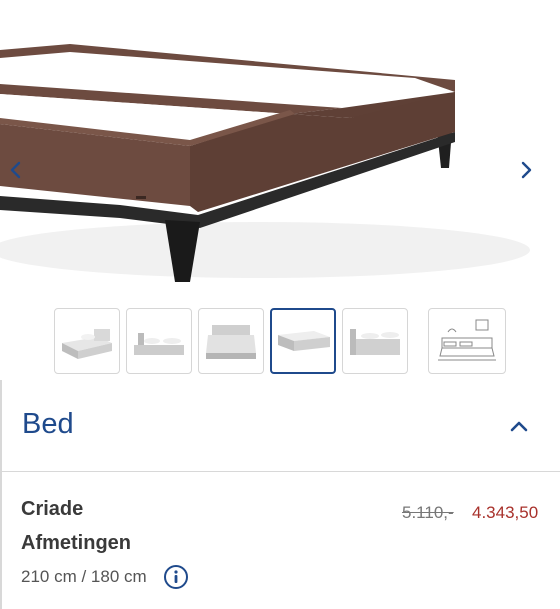  What do you see at coordinates (76, 543) in the screenshot?
I see `dimensions-label: Afmetingen` at bounding box center [76, 543].